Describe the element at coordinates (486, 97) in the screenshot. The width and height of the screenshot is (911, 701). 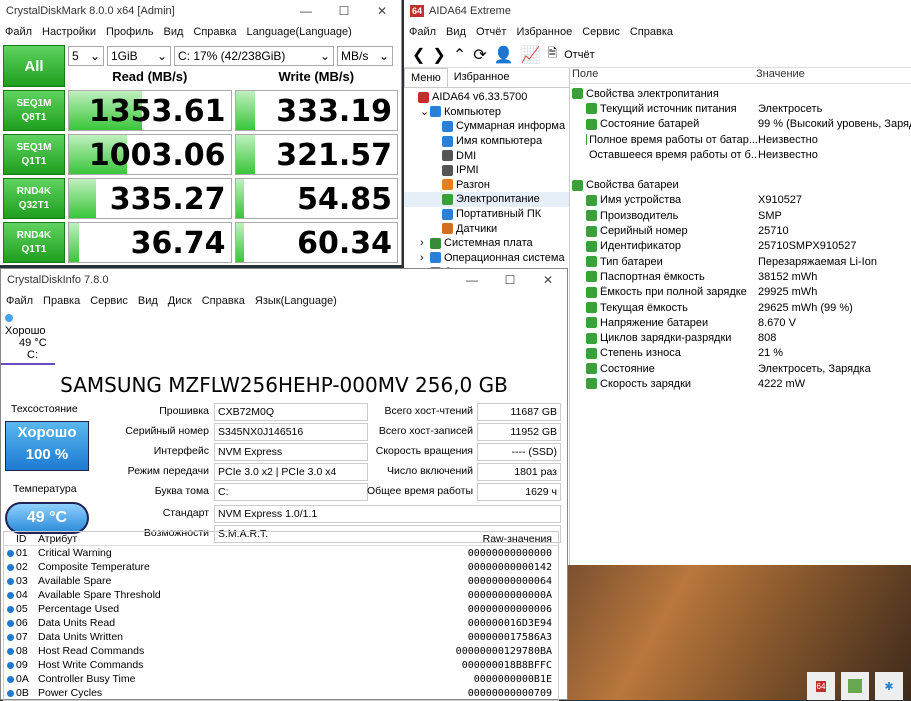
I see `tree-item: AIDA64 v6.33.5700` at that location.